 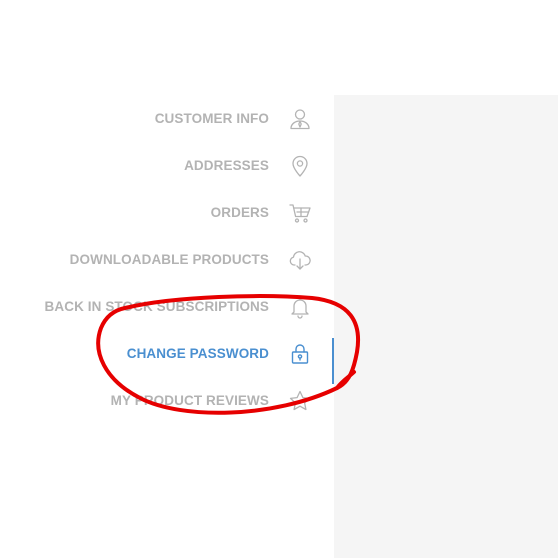 I want to click on nav-item-label: MY PRODUCT REVIEWS, so click(x=189, y=400).